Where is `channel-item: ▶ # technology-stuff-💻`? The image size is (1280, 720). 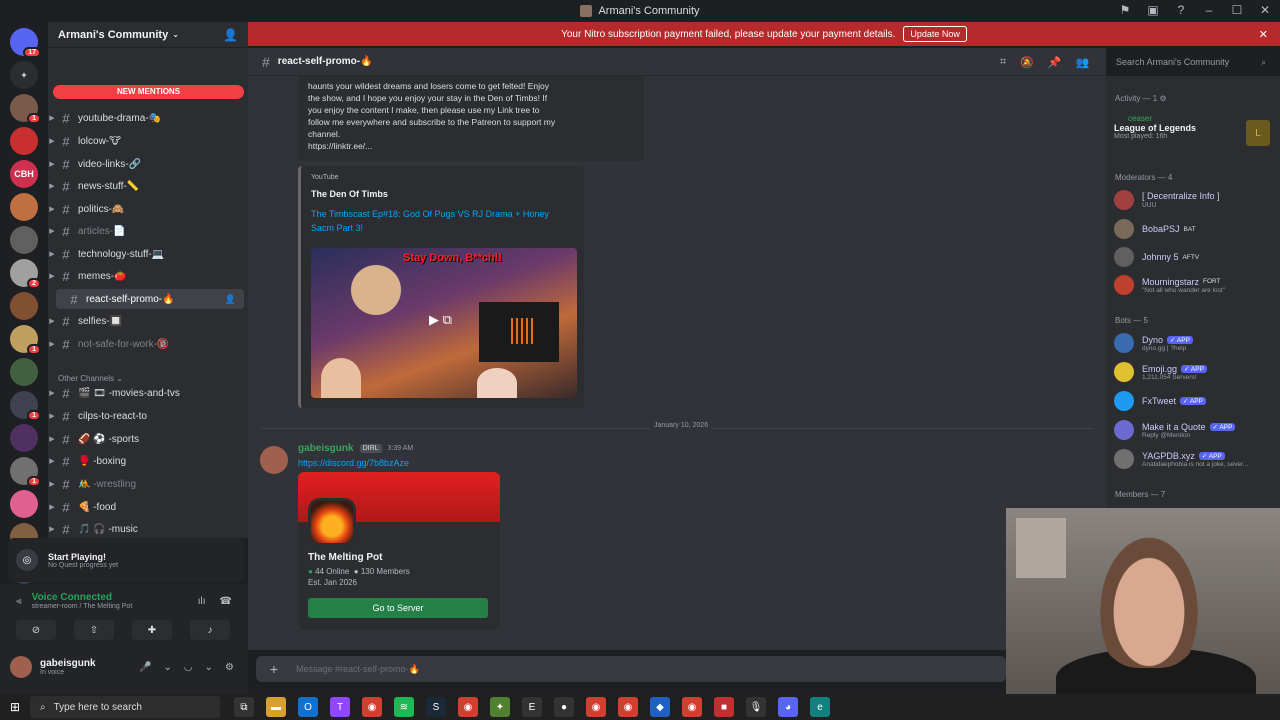
channel-item: ▶ # technology-stuff-💻 is located at coordinates (148, 254).